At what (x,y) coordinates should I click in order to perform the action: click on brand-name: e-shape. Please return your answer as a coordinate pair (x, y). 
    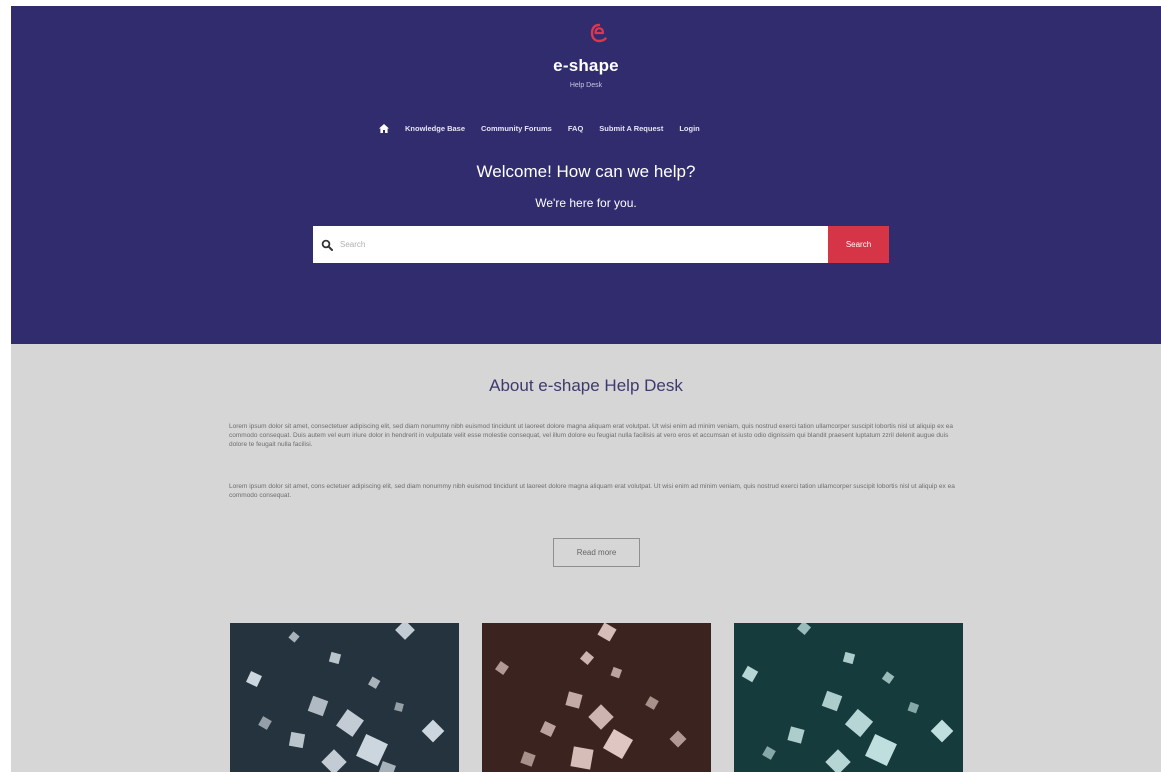
    Looking at the image, I should click on (586, 66).